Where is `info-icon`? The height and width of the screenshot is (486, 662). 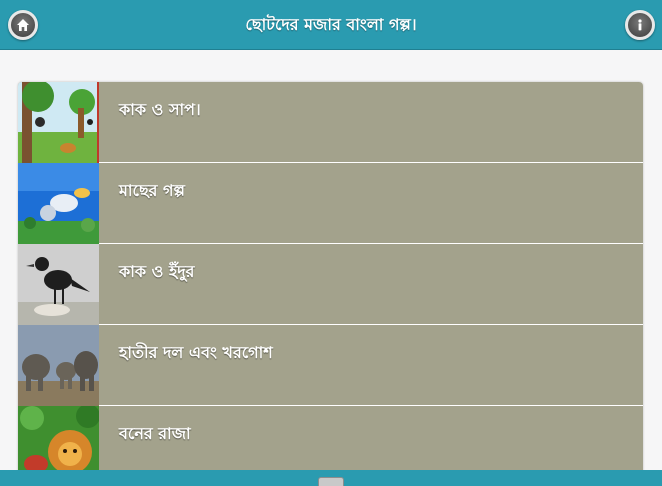 info-icon is located at coordinates (640, 25).